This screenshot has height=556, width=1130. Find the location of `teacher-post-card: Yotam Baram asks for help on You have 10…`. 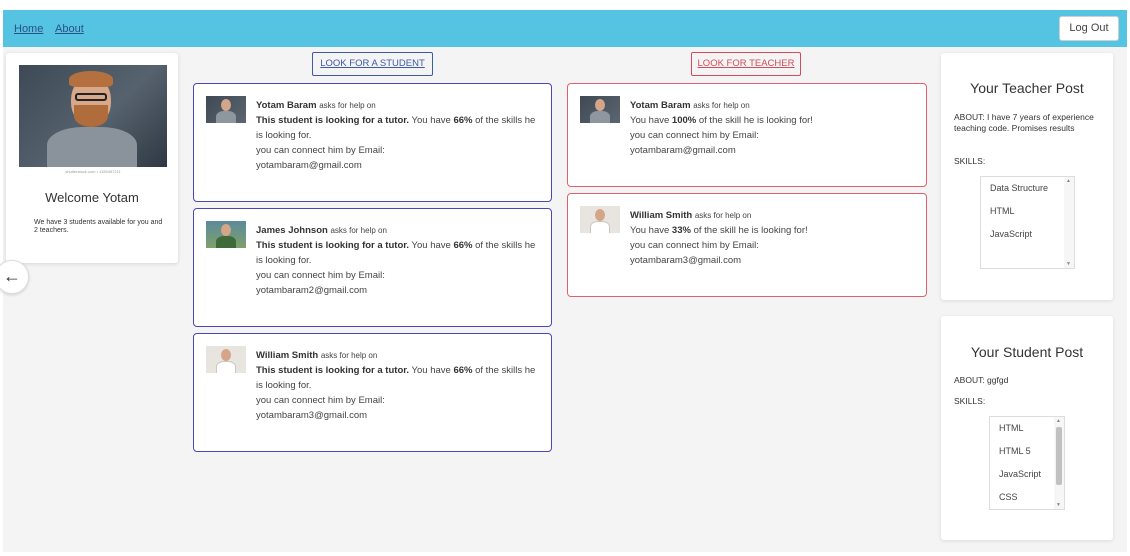

teacher-post-card: Yotam Baram asks for help on You have 10… is located at coordinates (747, 135).